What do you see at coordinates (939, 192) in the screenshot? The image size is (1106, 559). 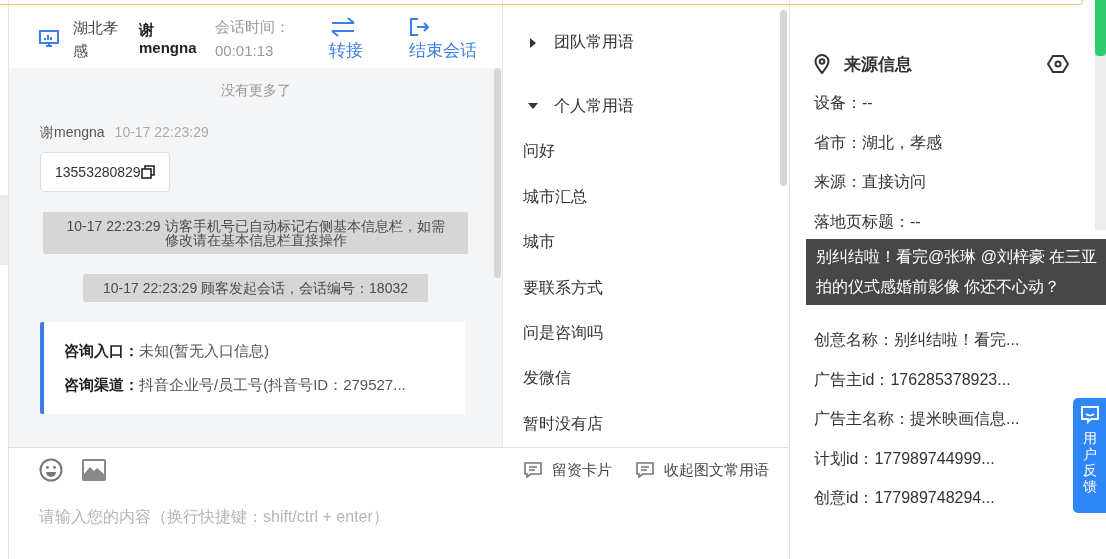 I see `source-field: 来源：直接访问` at bounding box center [939, 192].